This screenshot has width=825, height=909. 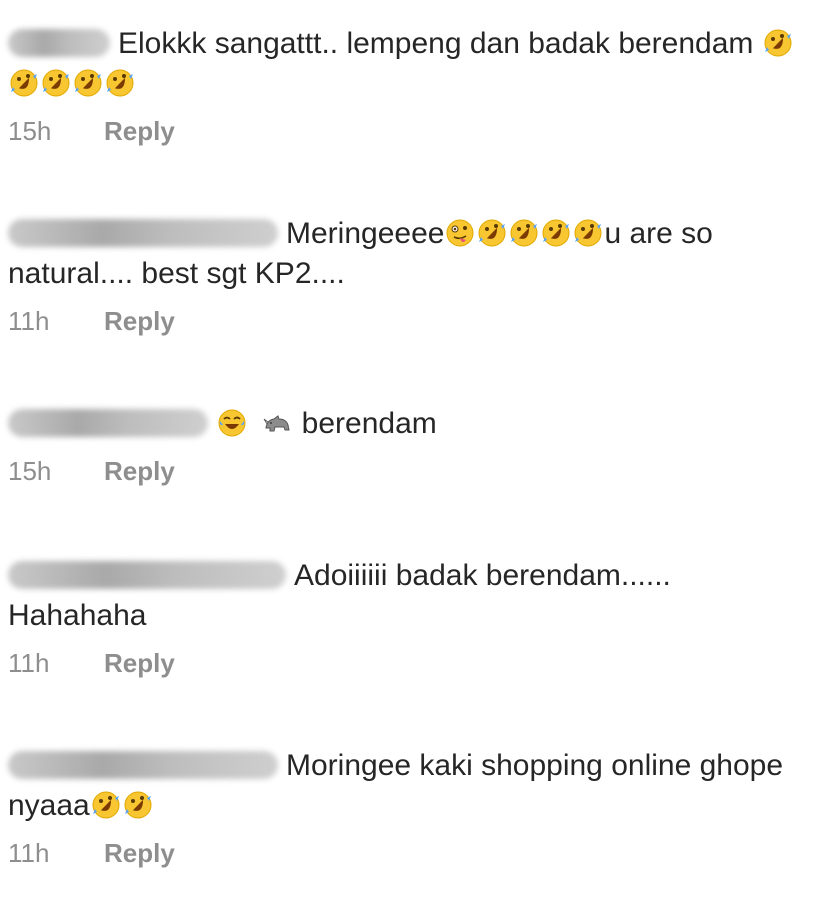 What do you see at coordinates (232, 423) in the screenshot?
I see `joy-emoji-icon` at bounding box center [232, 423].